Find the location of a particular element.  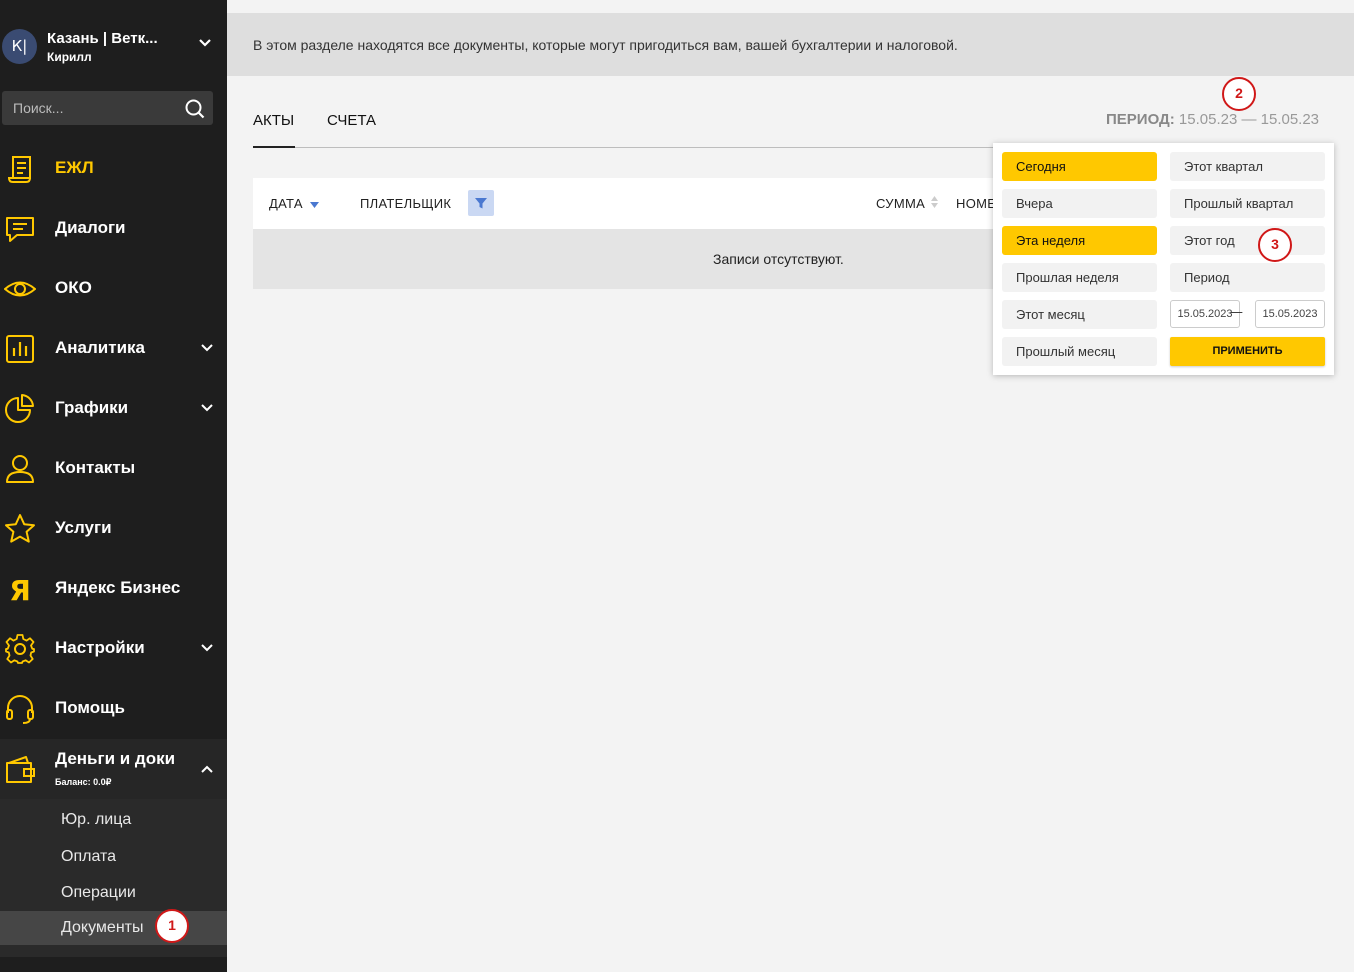

account-switcher: К| Казань | Ветк... Кирилл is located at coordinates (113, 45).